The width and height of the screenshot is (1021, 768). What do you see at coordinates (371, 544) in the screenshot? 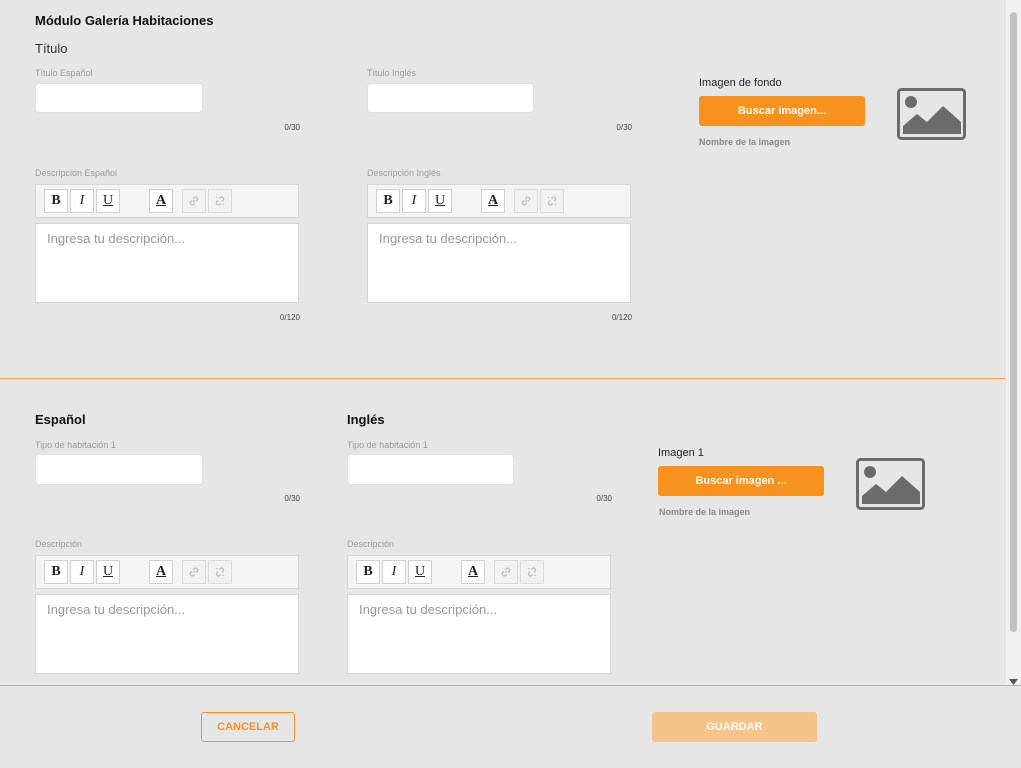
I see `room-desc-en-label: Descripción` at bounding box center [371, 544].